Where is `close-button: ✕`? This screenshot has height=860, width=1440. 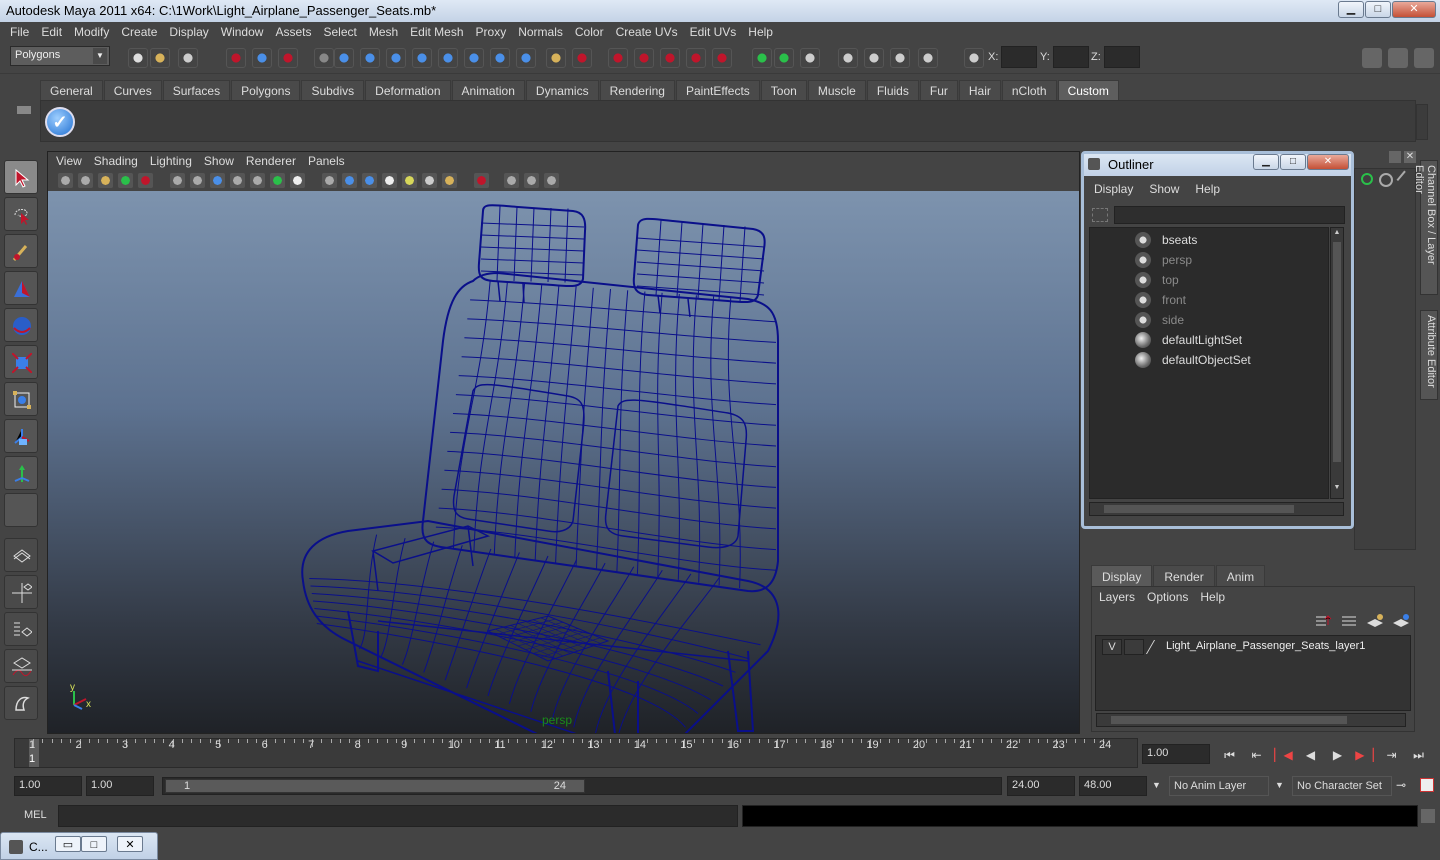
close-button: ✕ is located at coordinates (1414, 9).